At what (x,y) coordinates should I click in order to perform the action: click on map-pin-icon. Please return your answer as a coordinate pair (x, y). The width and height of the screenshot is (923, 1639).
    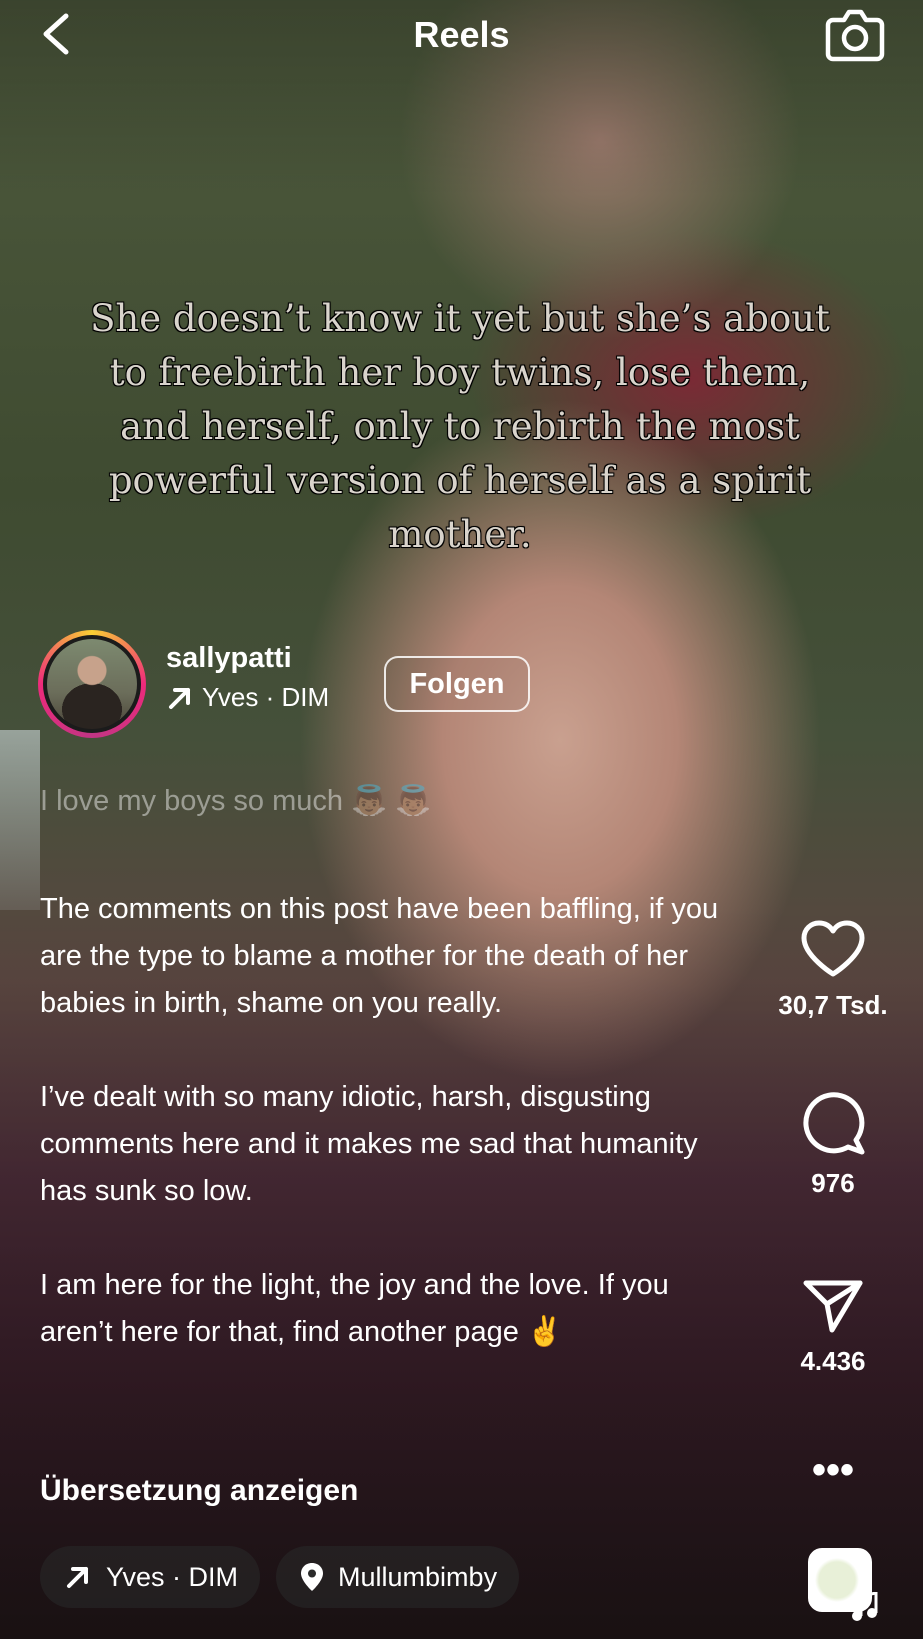
    Looking at the image, I should click on (312, 1577).